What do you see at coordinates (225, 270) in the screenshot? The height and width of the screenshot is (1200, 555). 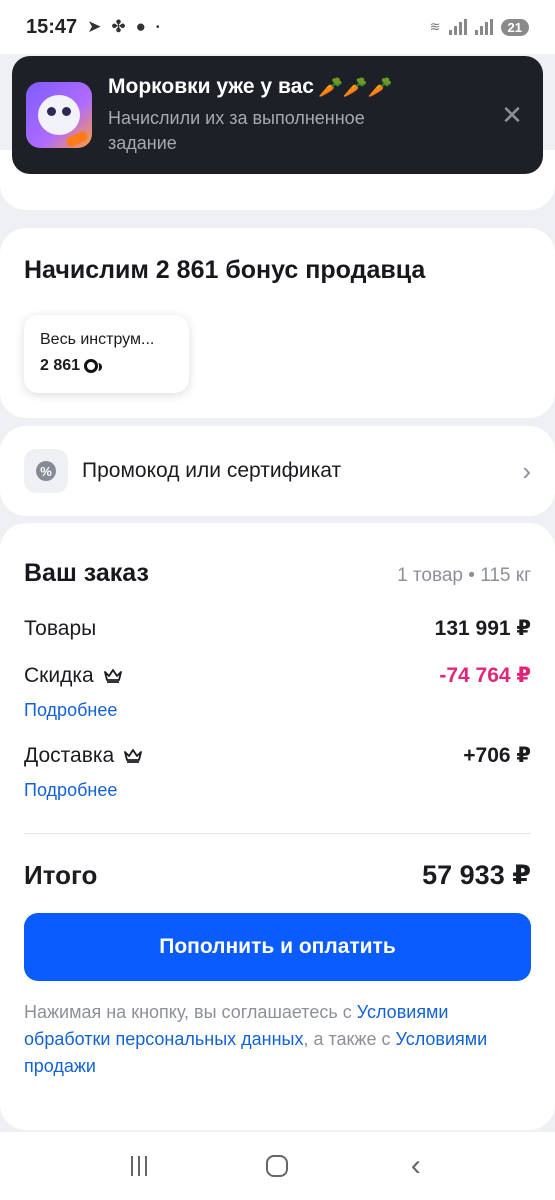 I see `bonus-title: Начислим 2 861 бонус продавца` at bounding box center [225, 270].